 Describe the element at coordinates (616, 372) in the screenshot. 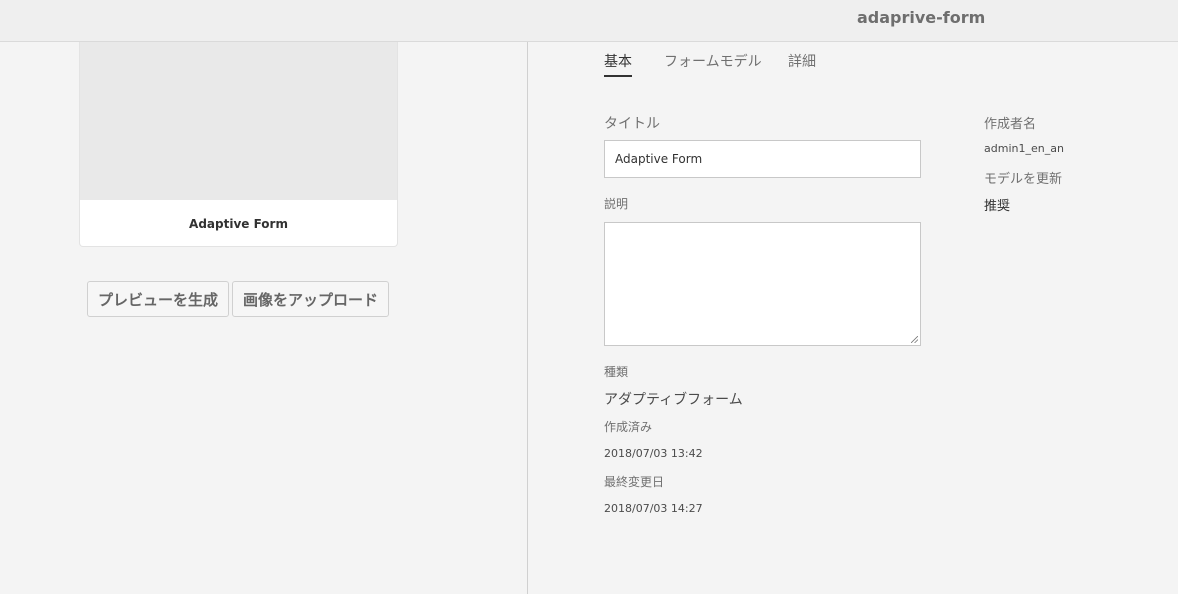

I see `type-label: 種類` at that location.